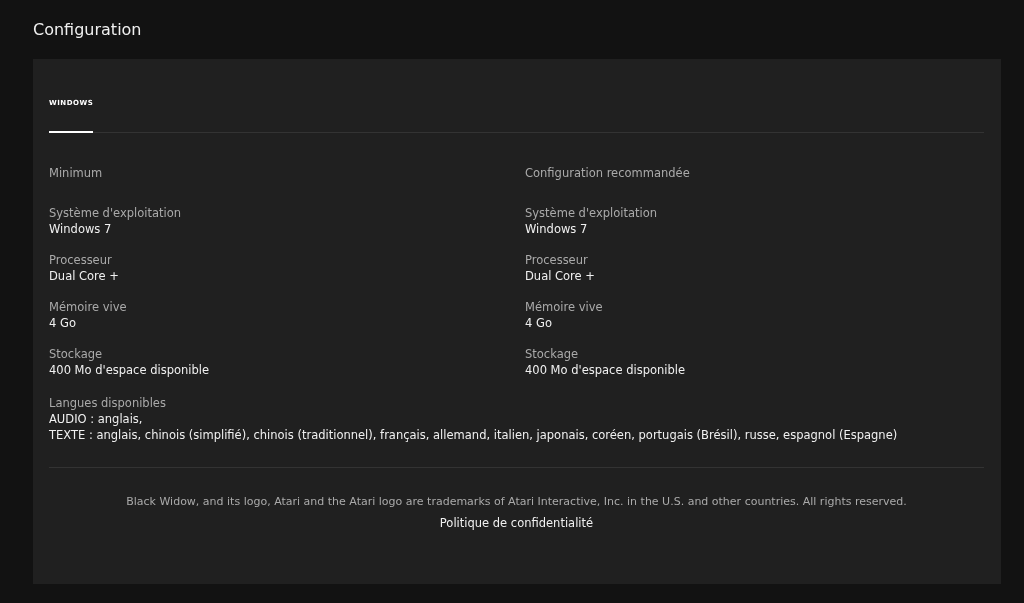 Image resolution: width=1024 pixels, height=603 pixels. Describe the element at coordinates (76, 173) in the screenshot. I see `column-heading: Minimum` at that location.